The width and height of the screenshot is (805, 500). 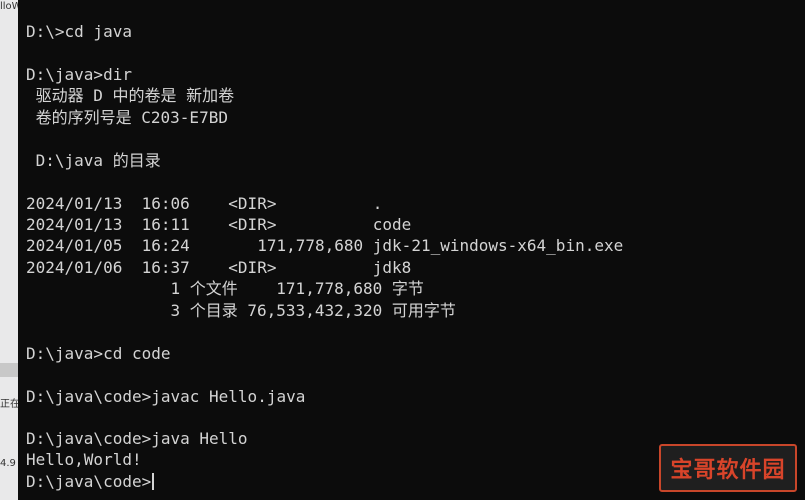 I want to click on dir-entry: 2024/01/06 16:37 <DIR> jdk8, so click(x=219, y=267).